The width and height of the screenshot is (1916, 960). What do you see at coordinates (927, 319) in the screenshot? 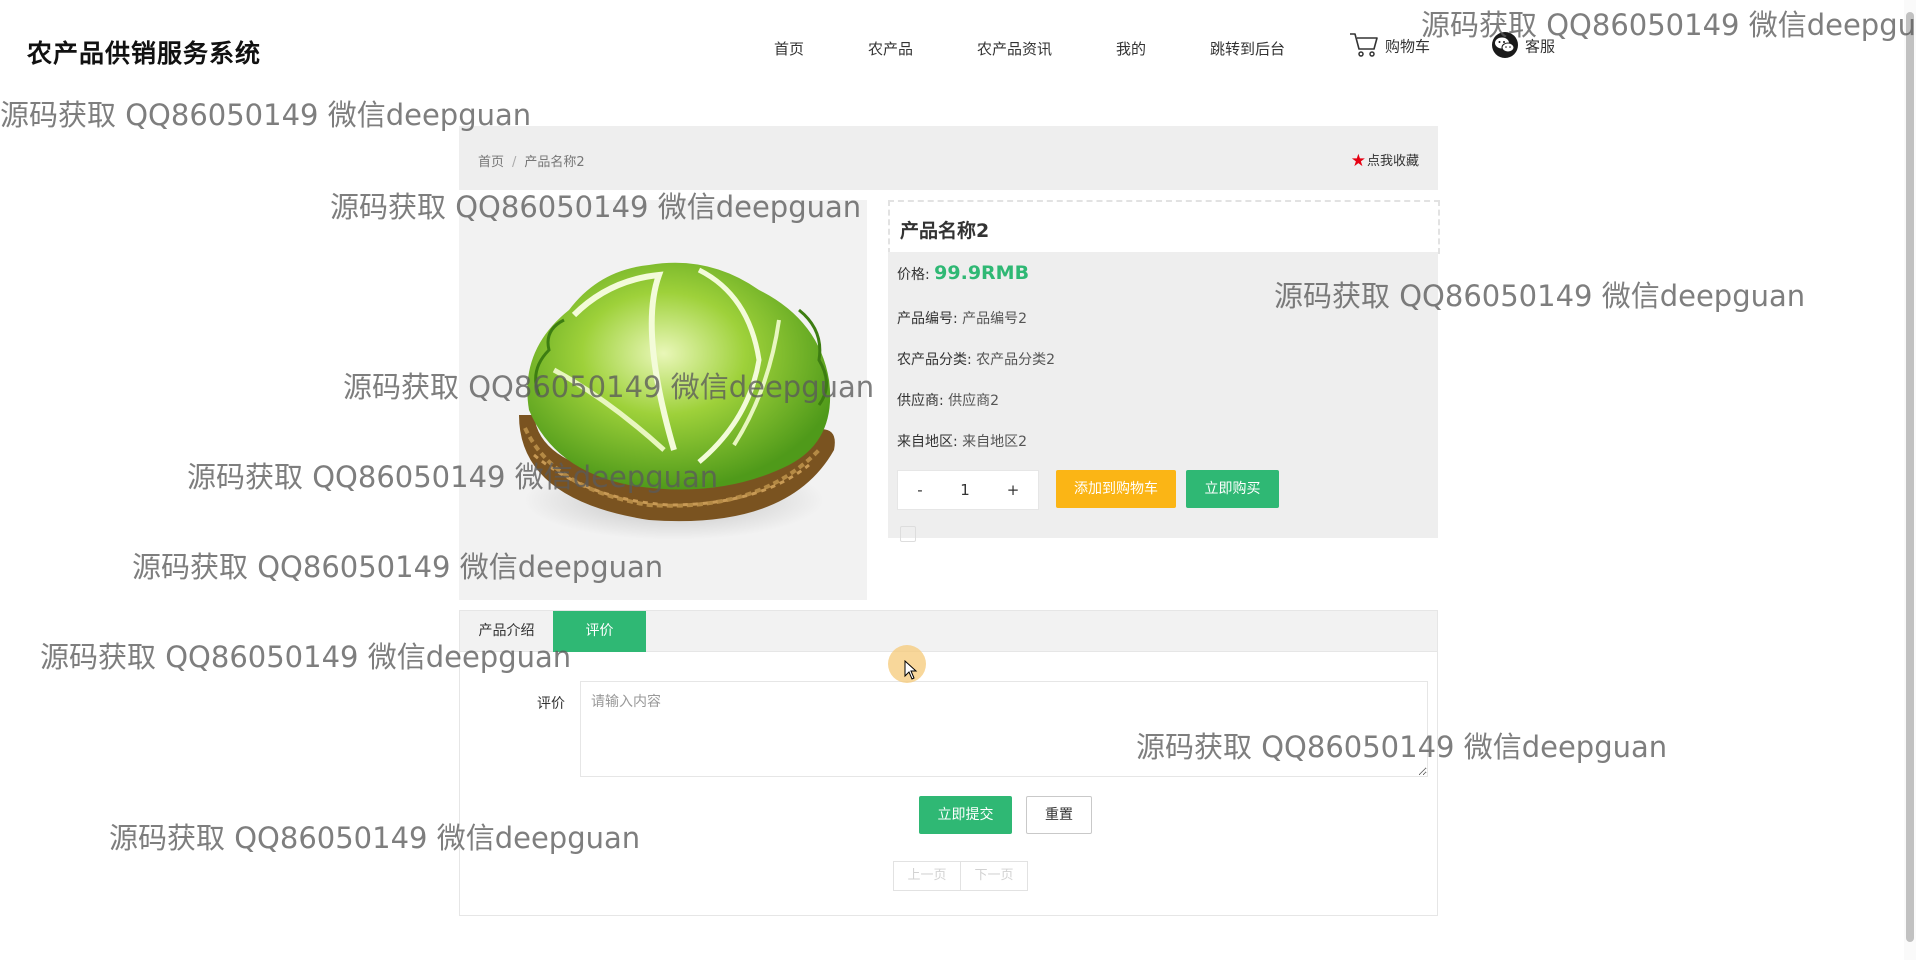
I see `product-code-label: 产品编号:` at bounding box center [927, 319].